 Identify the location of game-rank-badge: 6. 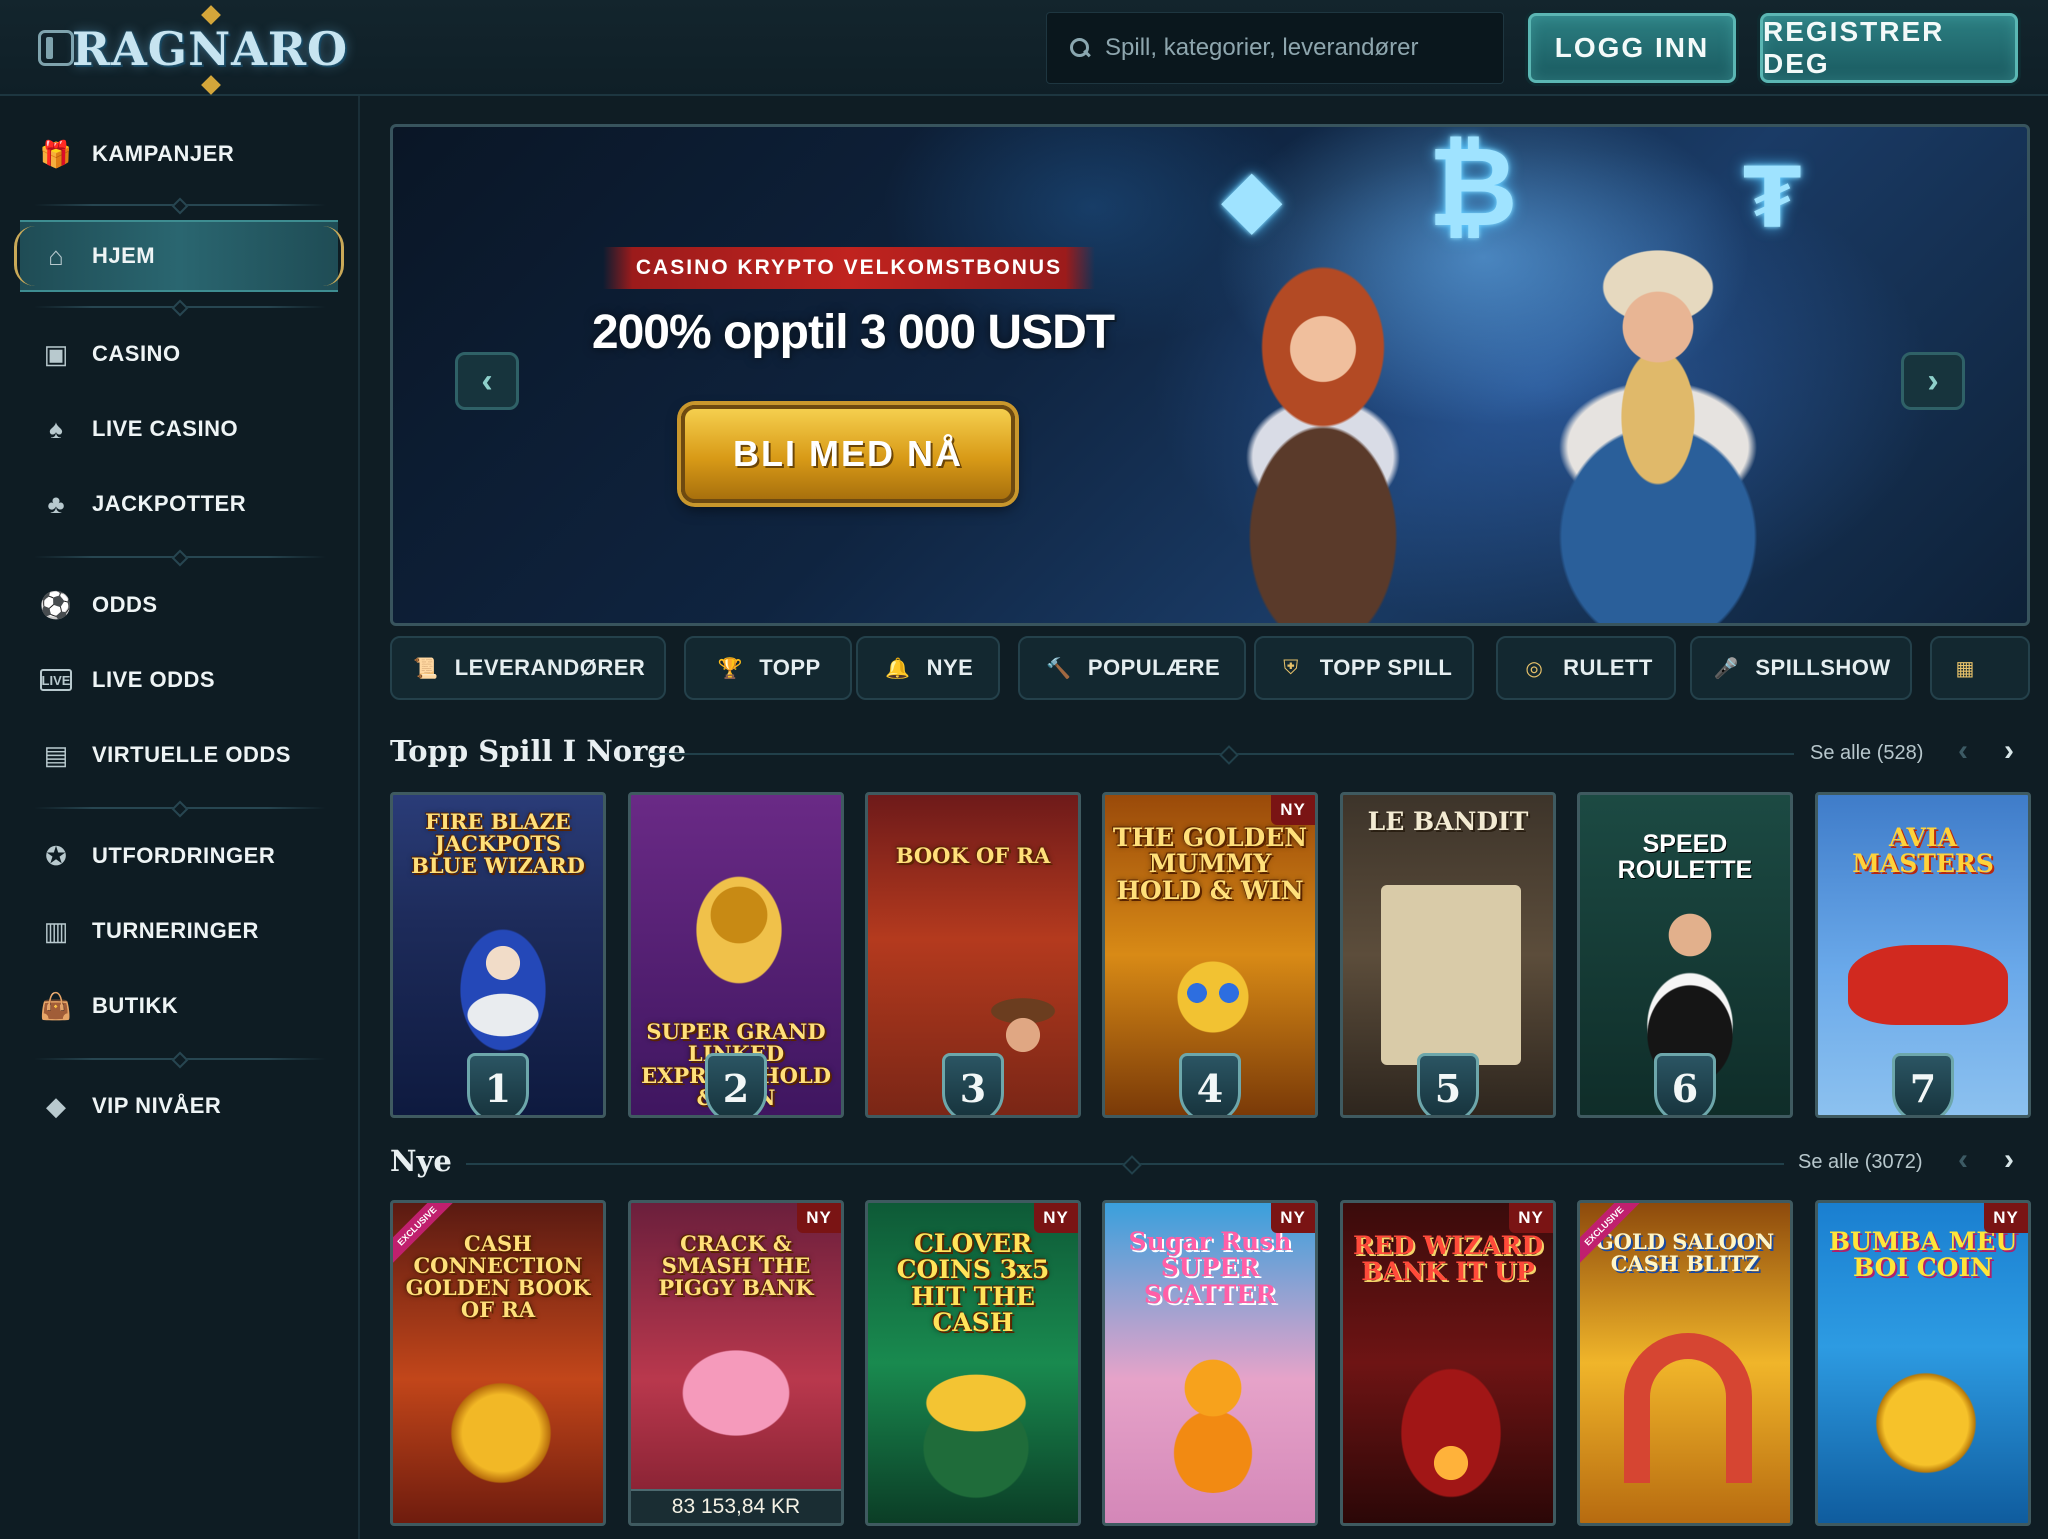
(1685, 1084).